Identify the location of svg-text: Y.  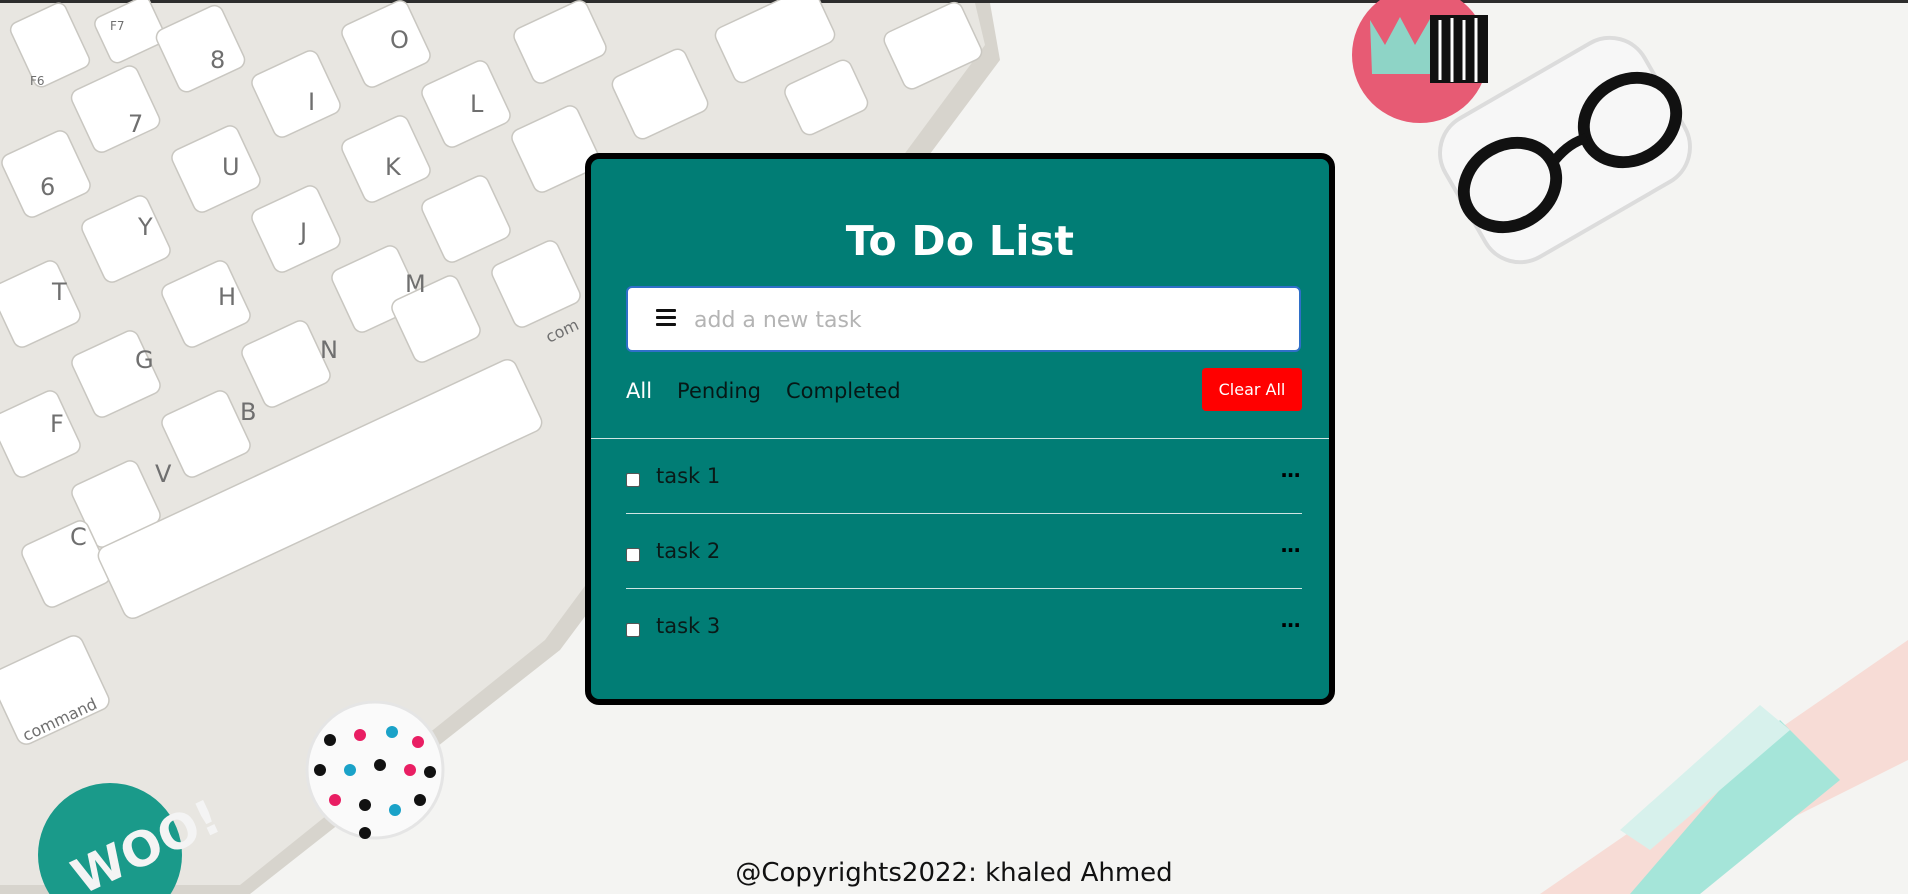
(145, 227).